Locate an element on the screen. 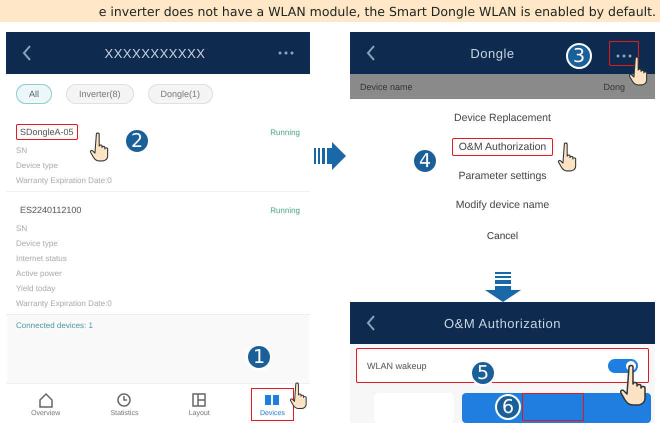  connected-devices-link: Connected devices: 1 is located at coordinates (54, 325).